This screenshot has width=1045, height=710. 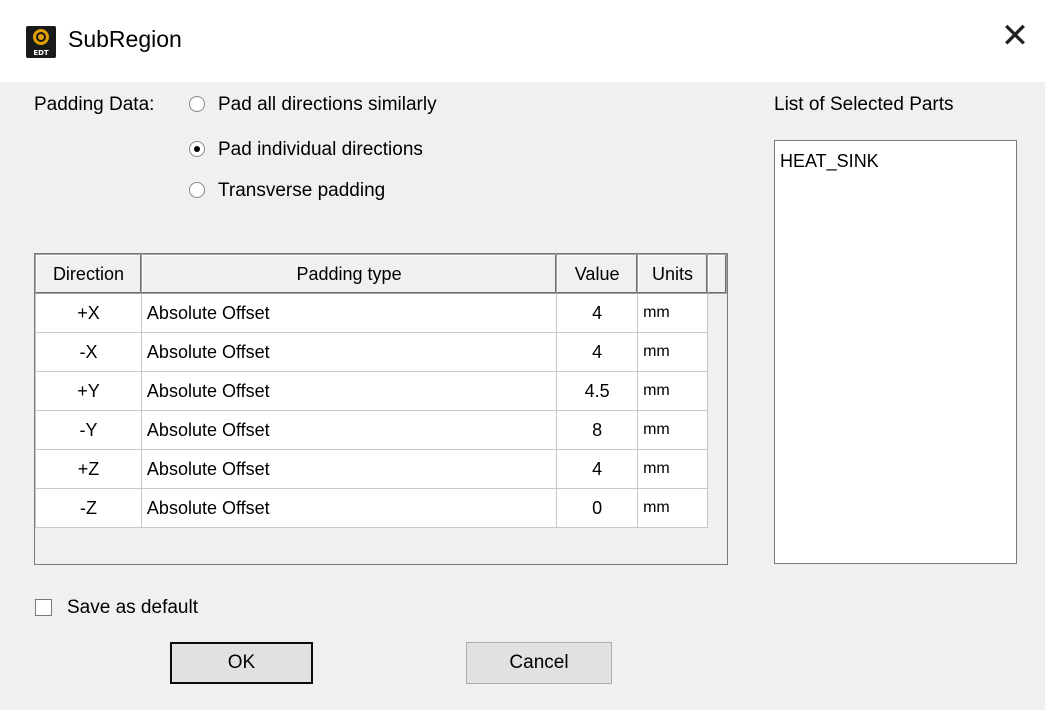 I want to click on padding-data-label: Padding Data:, so click(x=94, y=104).